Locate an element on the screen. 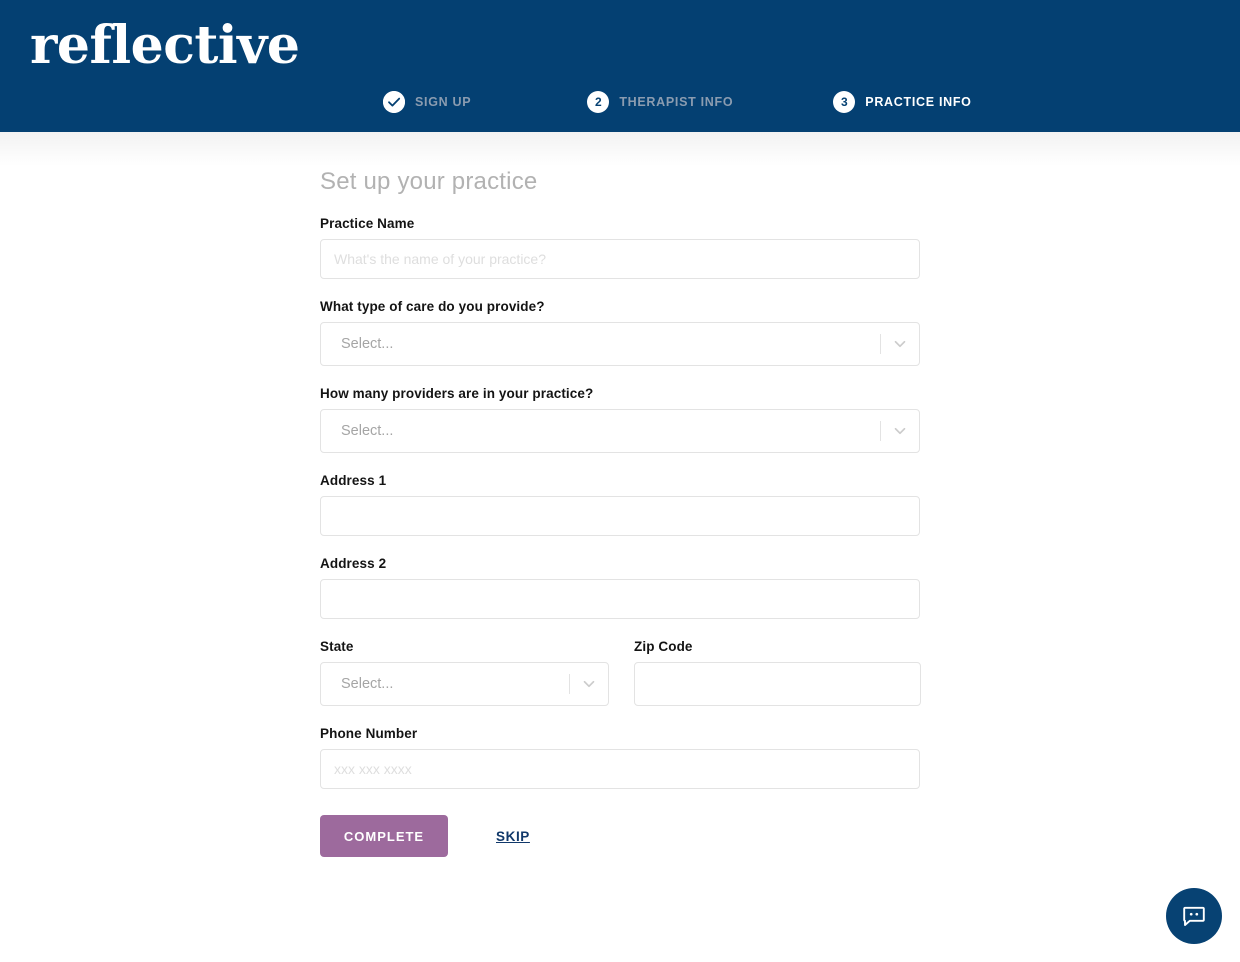  skip-link: SKIP is located at coordinates (513, 836).